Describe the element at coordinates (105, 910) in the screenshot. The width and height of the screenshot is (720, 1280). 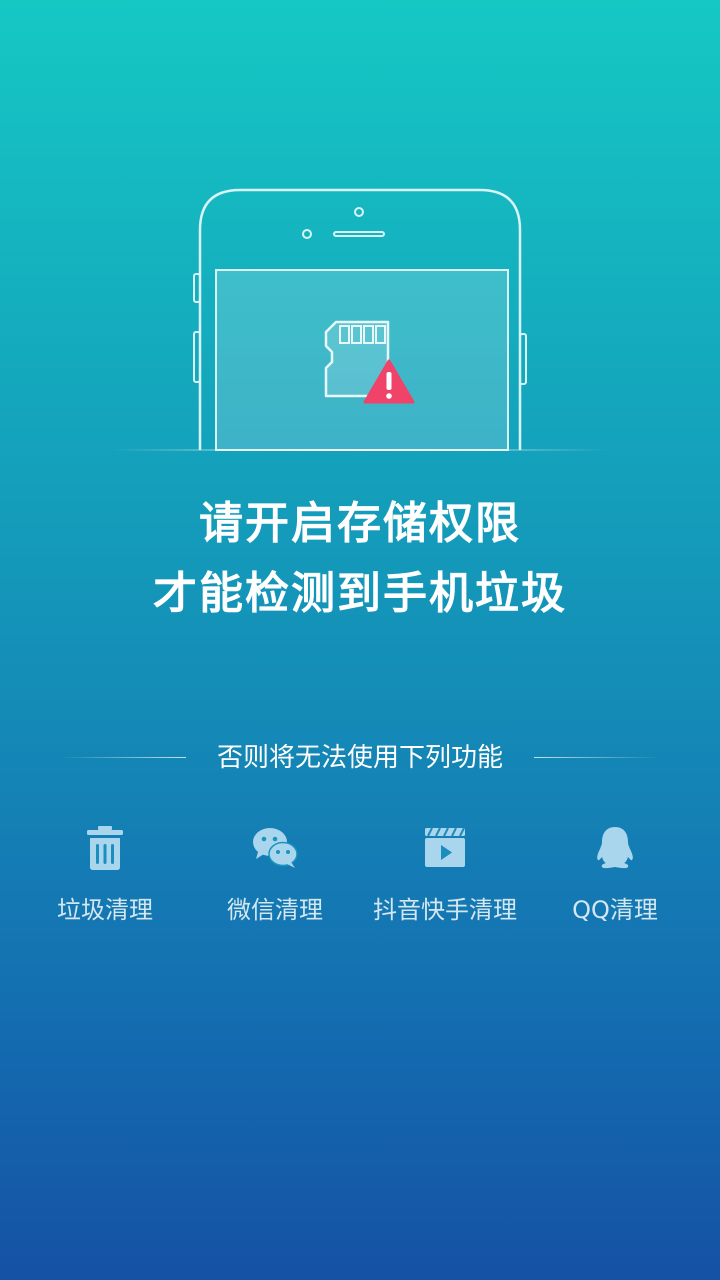
I see `feature-label: 垃圾清理` at that location.